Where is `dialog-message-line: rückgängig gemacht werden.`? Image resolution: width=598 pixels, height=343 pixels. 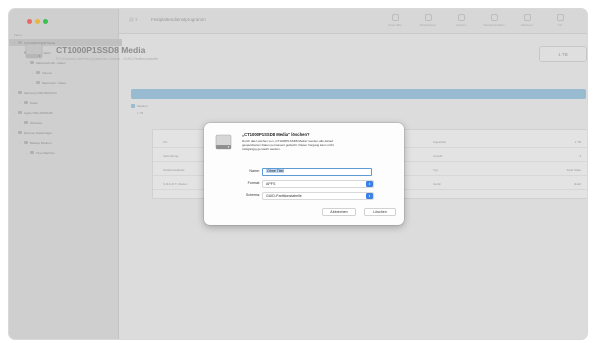
dialog-message-line: rückgängig gemacht werden. is located at coordinates (261, 149).